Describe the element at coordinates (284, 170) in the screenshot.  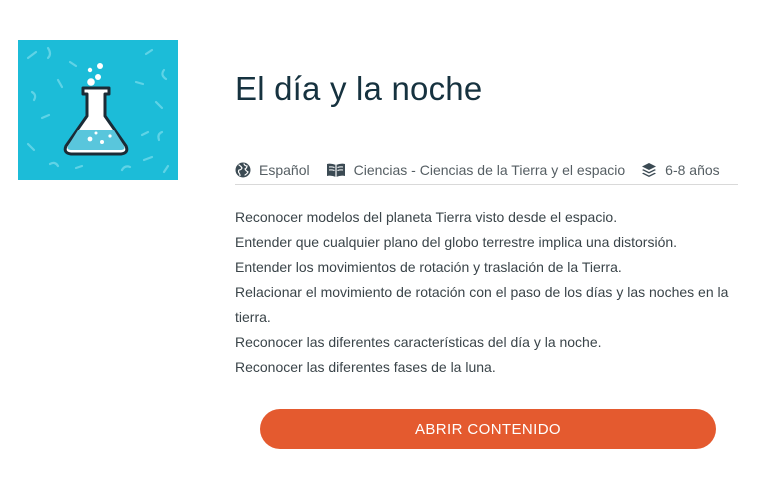
I see `meta-language-label: Español` at that location.